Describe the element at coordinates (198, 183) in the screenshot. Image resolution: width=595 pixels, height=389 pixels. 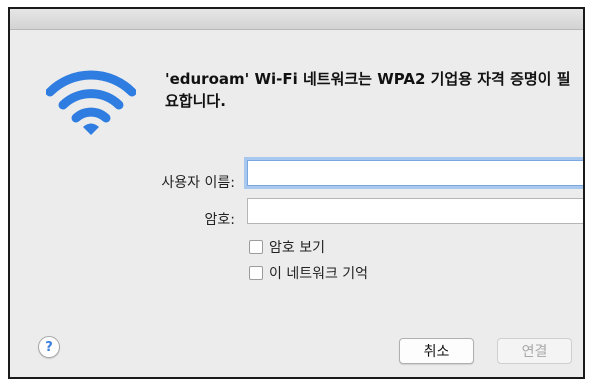
I see `username-label: 사용자 이름:` at that location.